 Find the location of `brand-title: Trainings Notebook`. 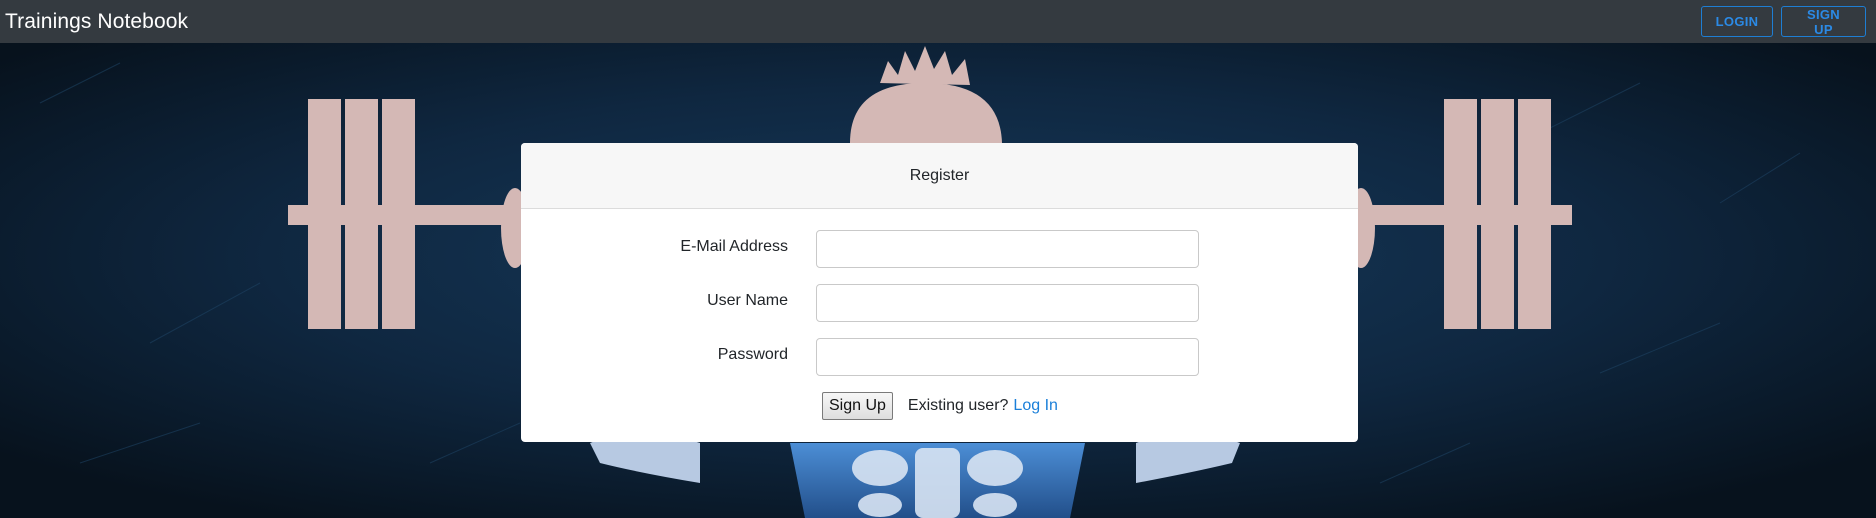

brand-title: Trainings Notebook is located at coordinates (96, 22).